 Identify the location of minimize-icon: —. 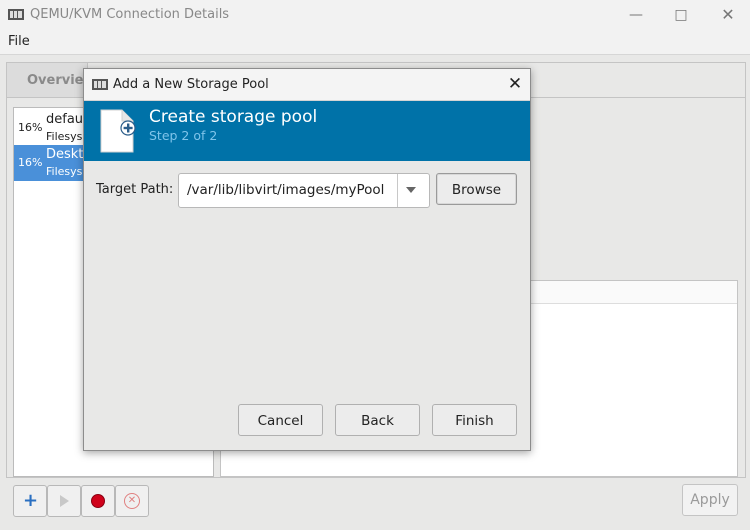
(636, 15).